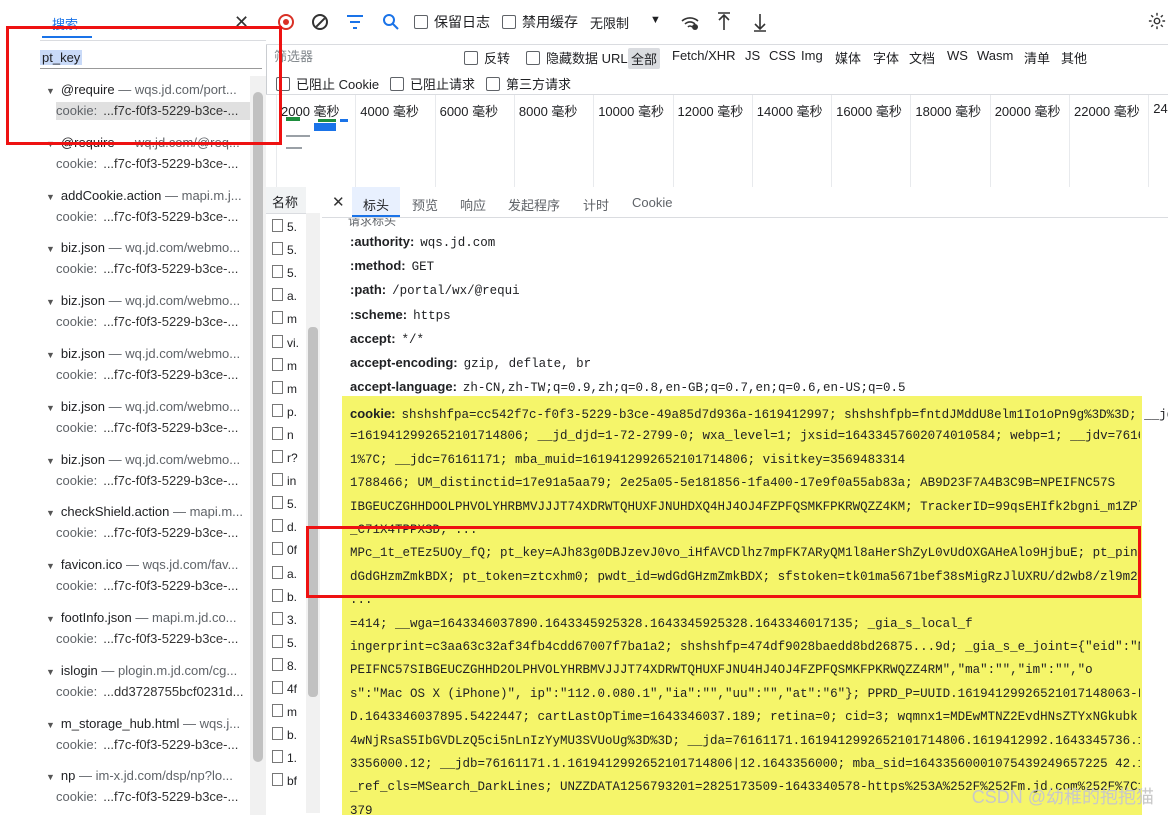 This screenshot has width=1168, height=815. Describe the element at coordinates (258, 427) in the screenshot. I see `results-scrollbar-thumb` at that location.